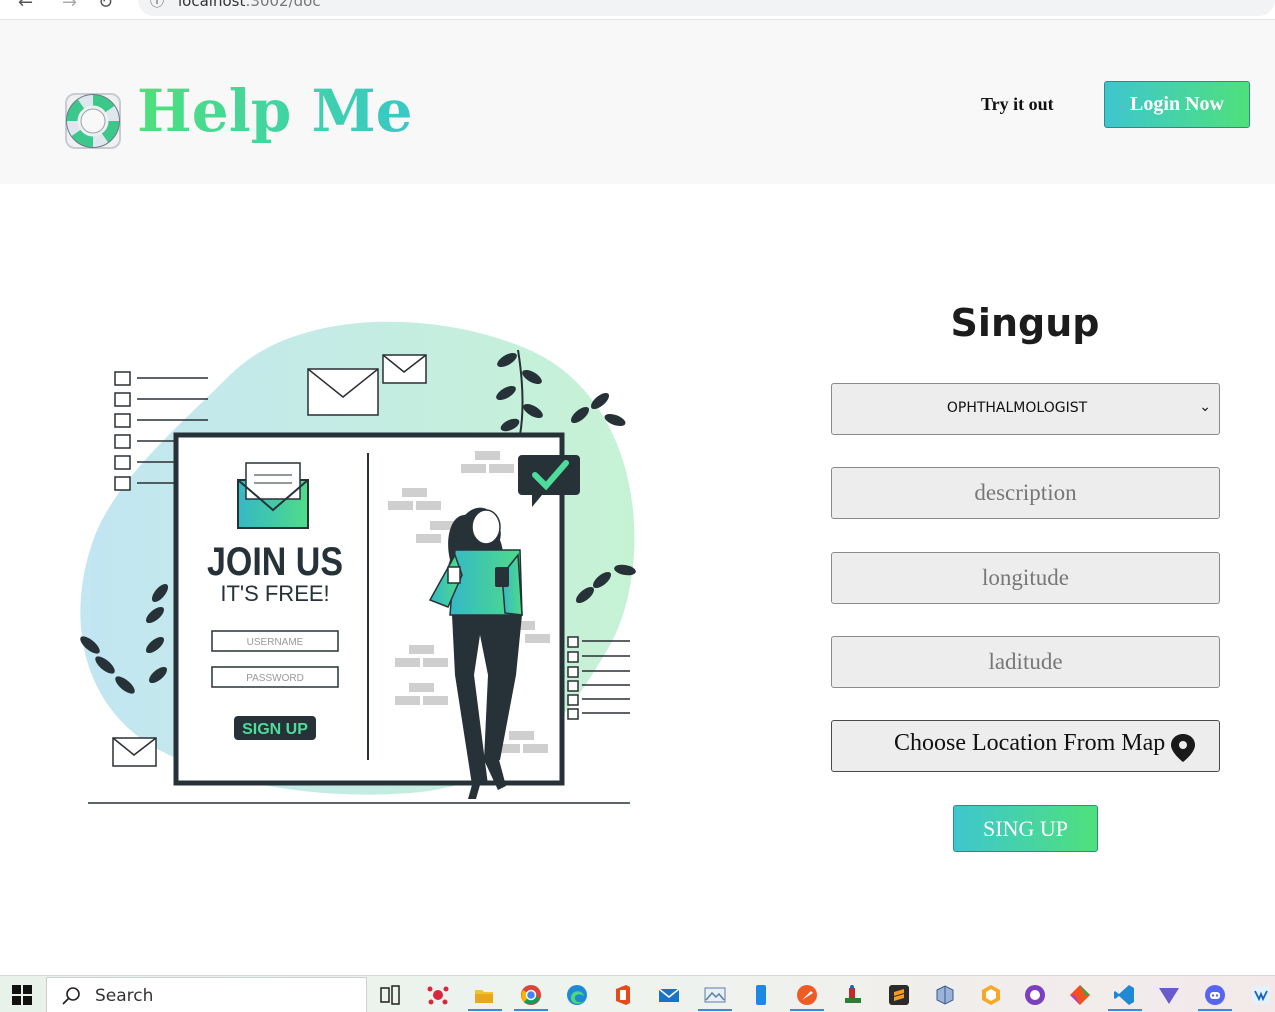  I want to click on github-desktop-icon, so click(1035, 995).